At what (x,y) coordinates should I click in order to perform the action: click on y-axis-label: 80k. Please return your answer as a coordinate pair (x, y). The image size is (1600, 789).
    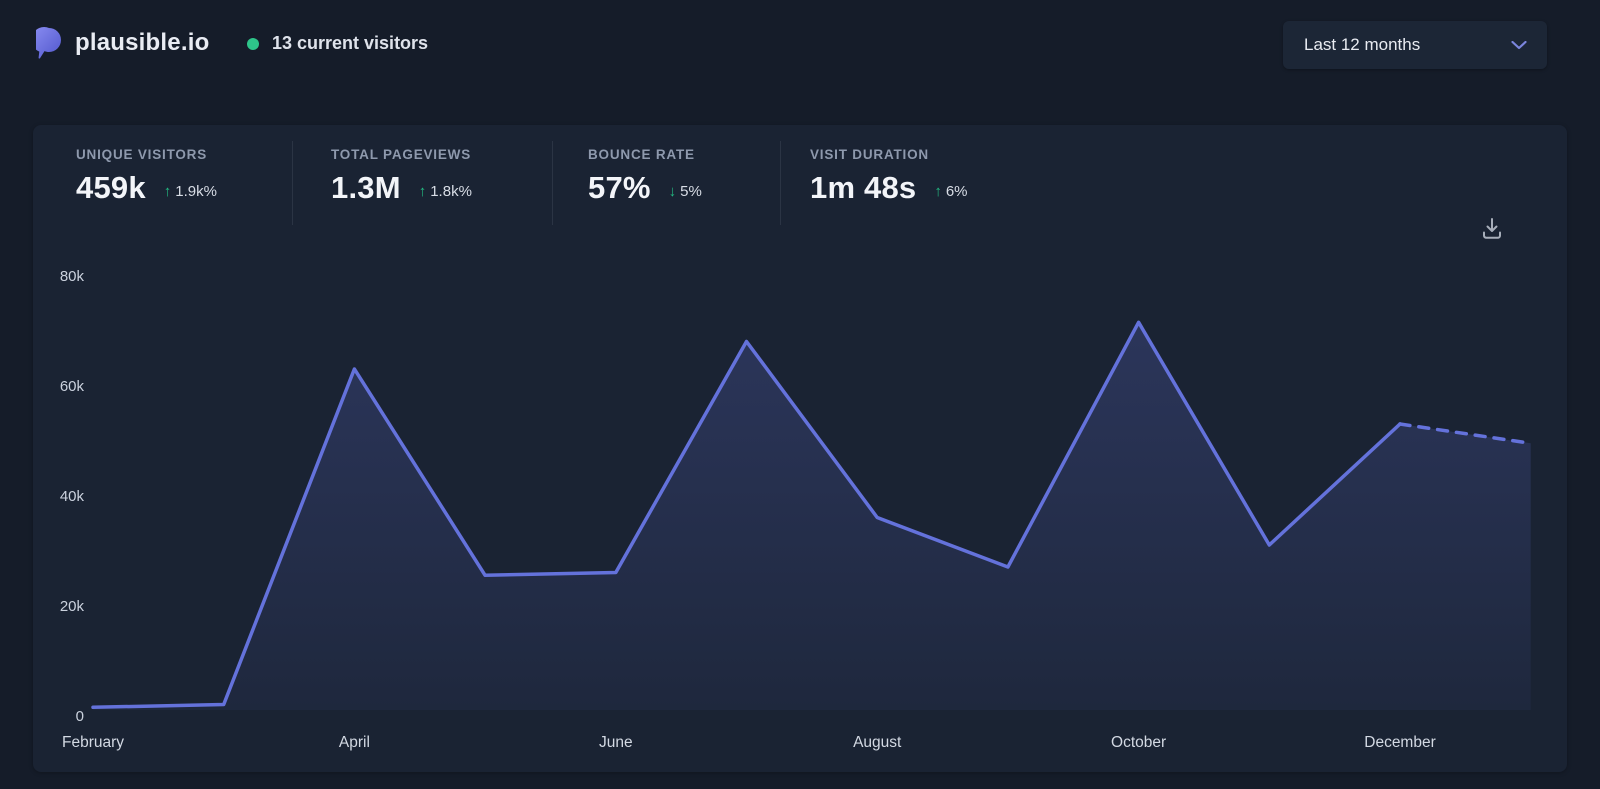
    Looking at the image, I should click on (72, 276).